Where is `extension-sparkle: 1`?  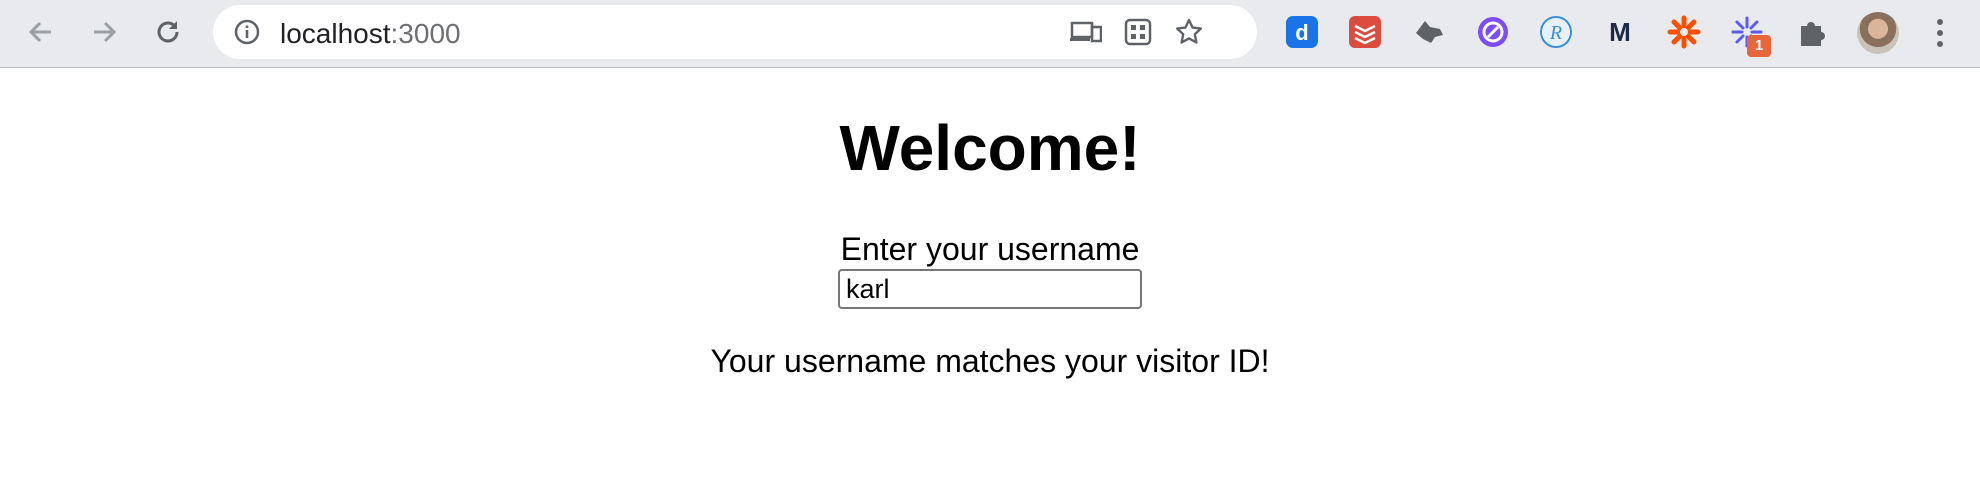
extension-sparkle: 1 is located at coordinates (1750, 35).